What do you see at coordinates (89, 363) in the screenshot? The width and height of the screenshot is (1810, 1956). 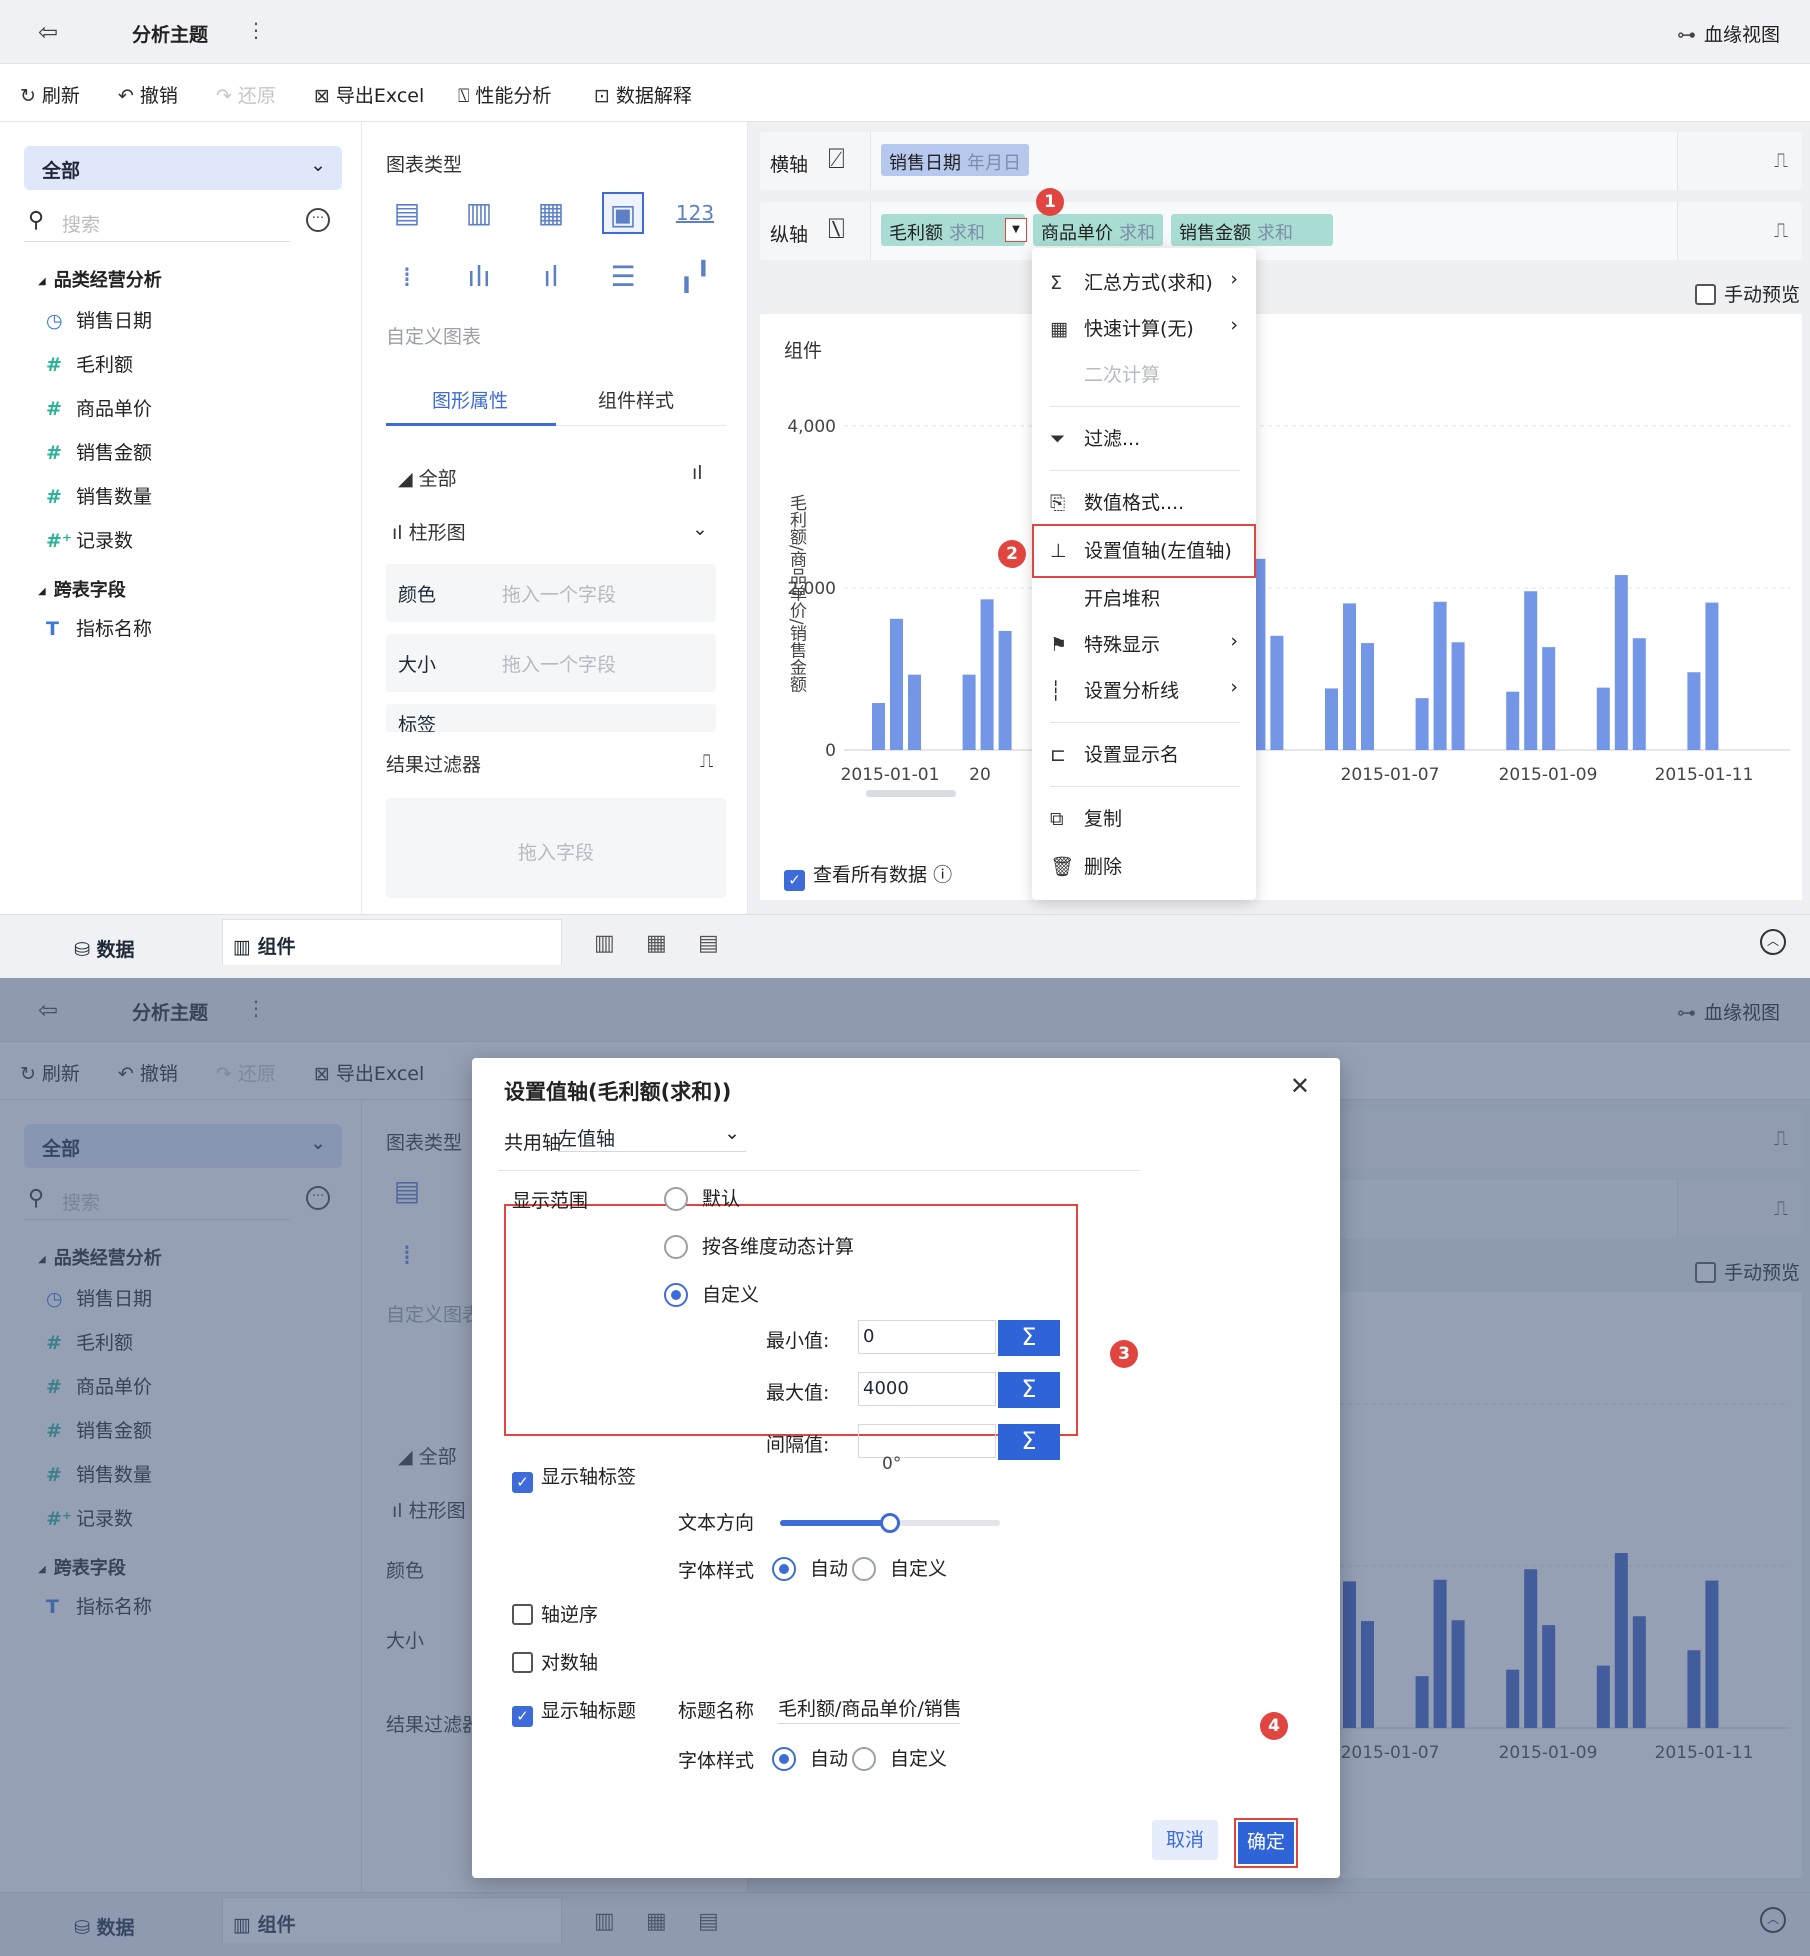 I see `field-gross-profit: # 毛利额` at bounding box center [89, 363].